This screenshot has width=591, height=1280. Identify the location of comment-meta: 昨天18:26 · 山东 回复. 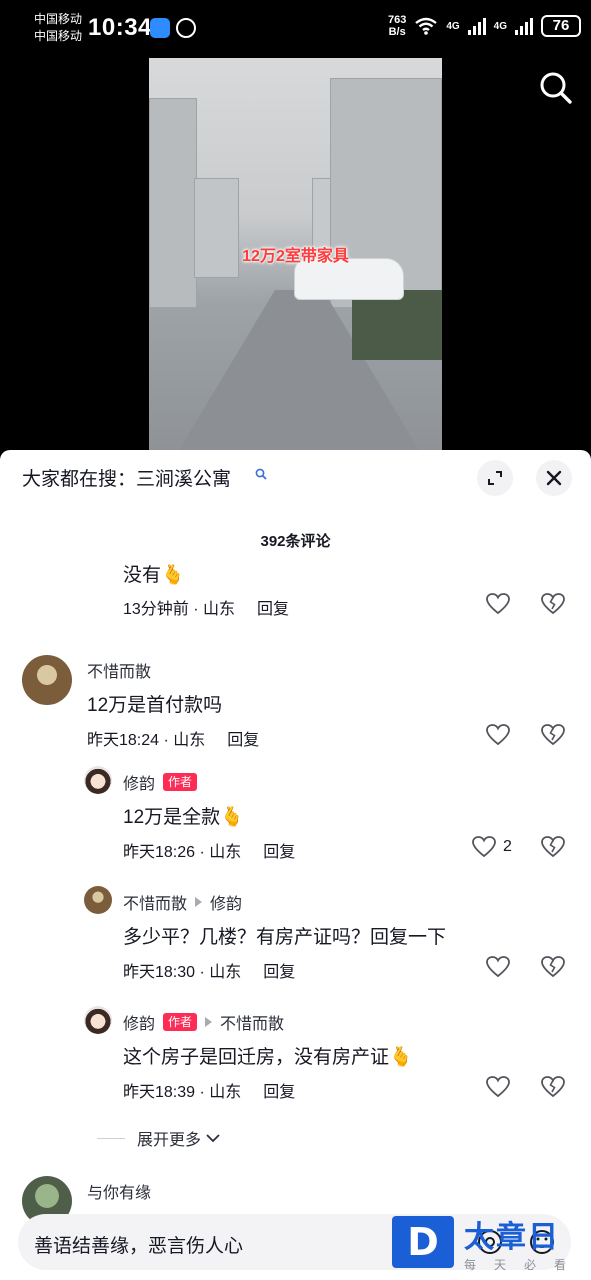
(209, 852).